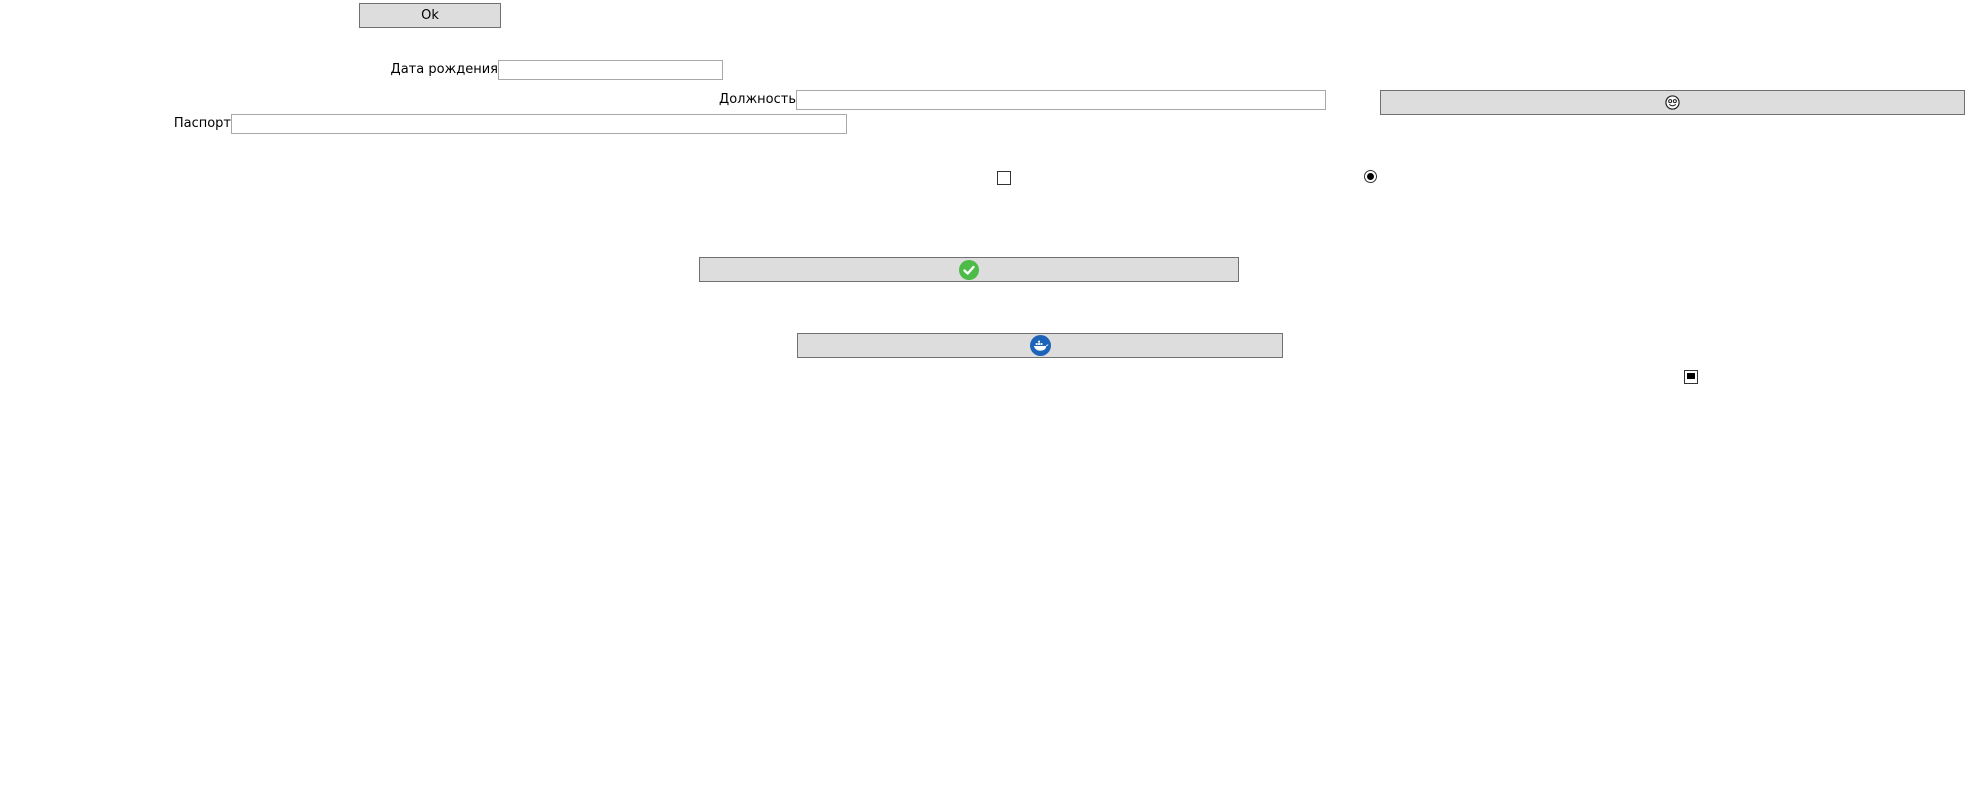 This screenshot has height=788, width=1971. What do you see at coordinates (202, 123) in the screenshot?
I see `passport-label: Паспорт` at bounding box center [202, 123].